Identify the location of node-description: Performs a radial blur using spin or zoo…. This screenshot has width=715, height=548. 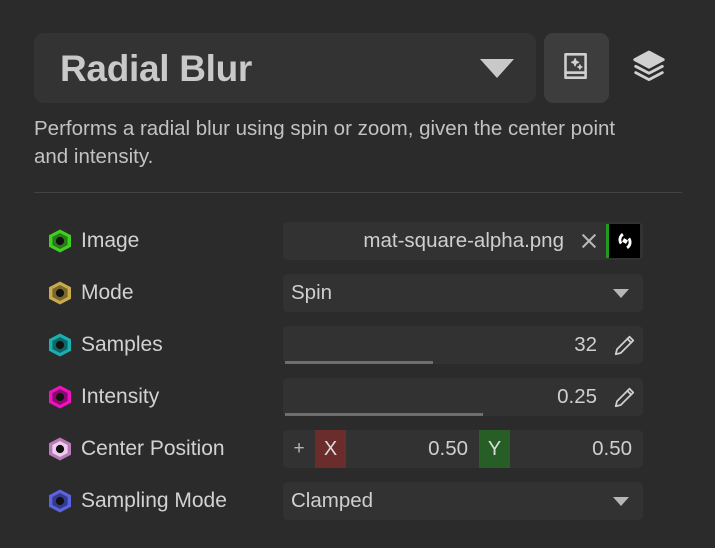
(325, 142).